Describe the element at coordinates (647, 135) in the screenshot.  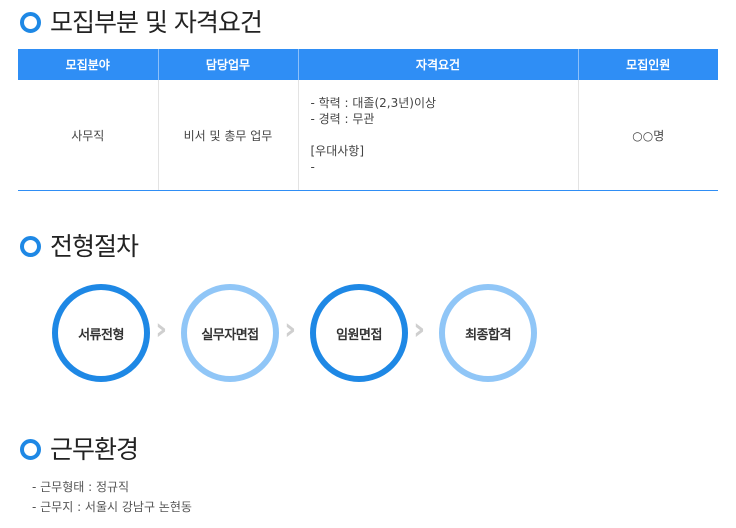
I see `cell-headcount: ○○명` at that location.